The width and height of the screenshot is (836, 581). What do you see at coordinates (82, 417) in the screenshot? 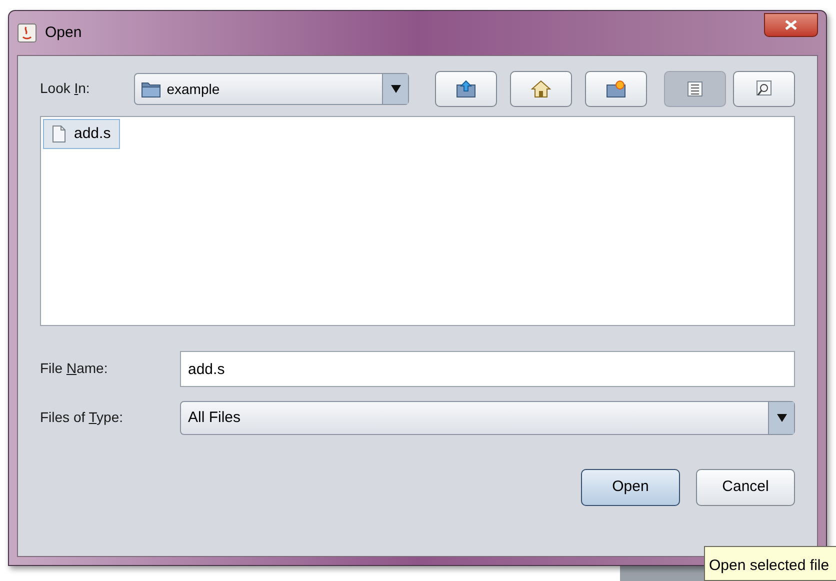
I see `file-type-label: Files of Type:` at bounding box center [82, 417].